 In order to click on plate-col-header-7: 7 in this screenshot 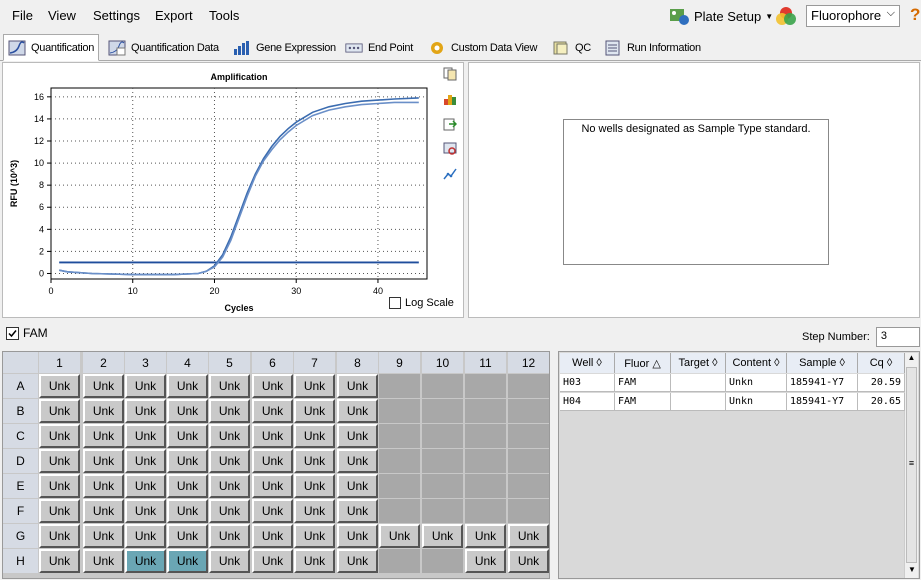, I will do `click(314, 362)`.